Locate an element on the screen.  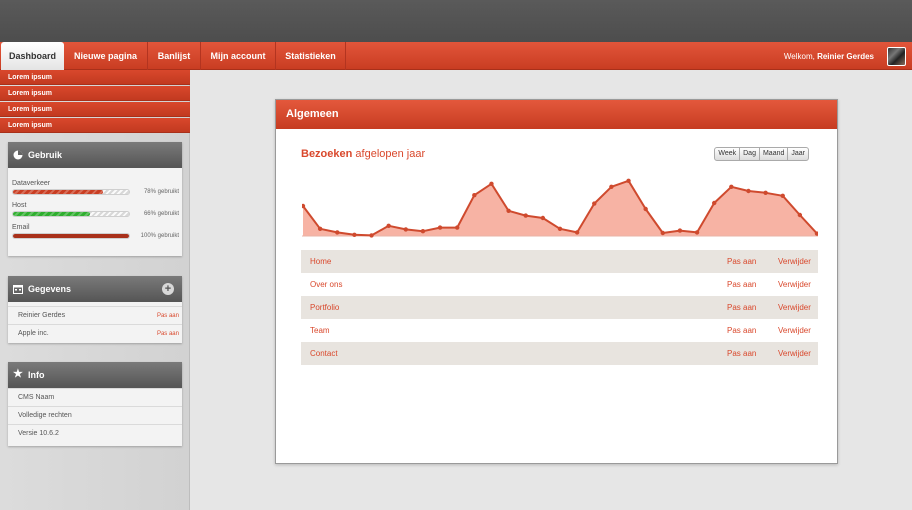
pie-chart-icon is located at coordinates (18, 155).